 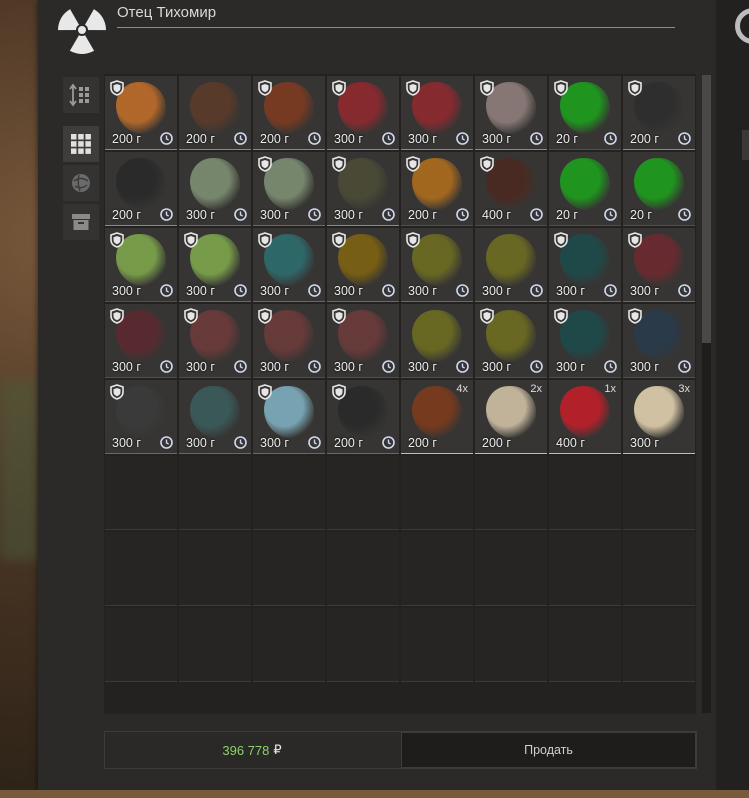 I want to click on container-filter-button, so click(x=81, y=222).